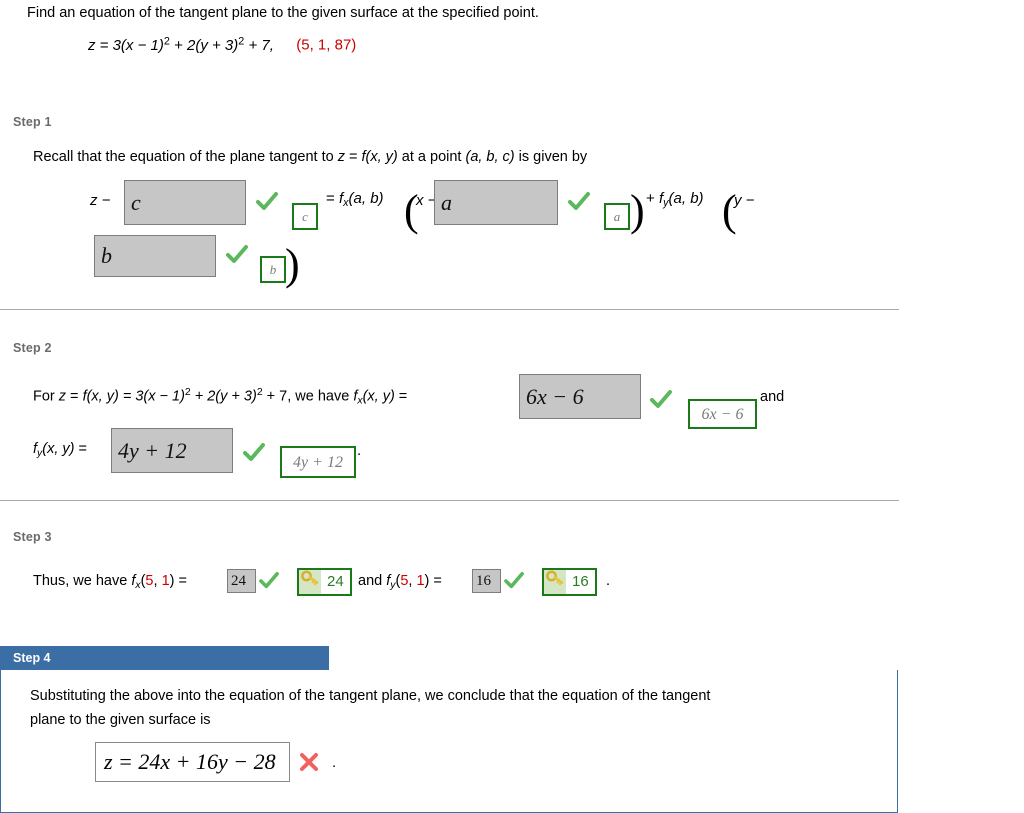 This screenshot has height=813, width=1024. What do you see at coordinates (486, 581) in the screenshot?
I see `step3-input-fy: 16` at bounding box center [486, 581].